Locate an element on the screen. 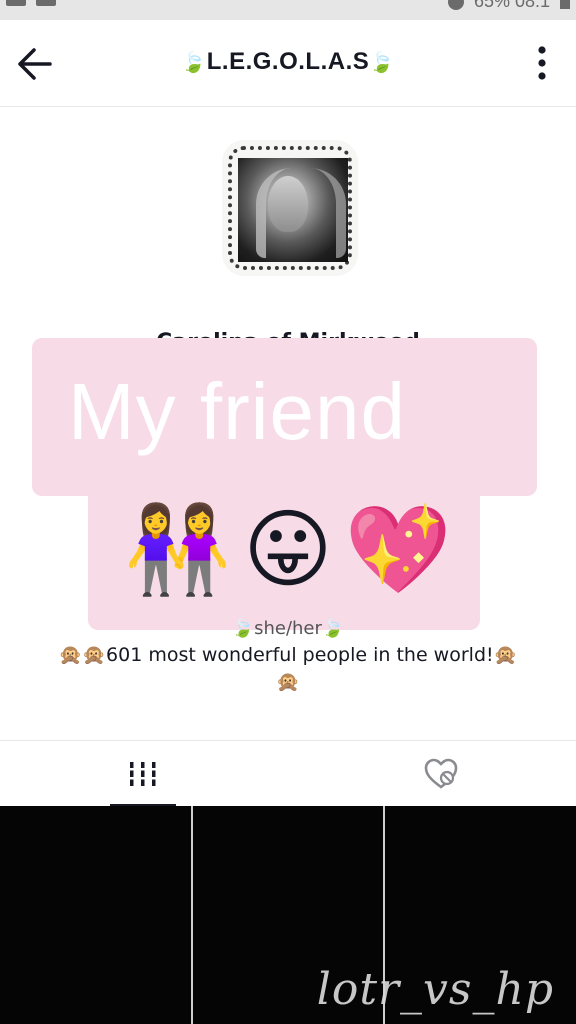  tab-videos is located at coordinates (143, 774).